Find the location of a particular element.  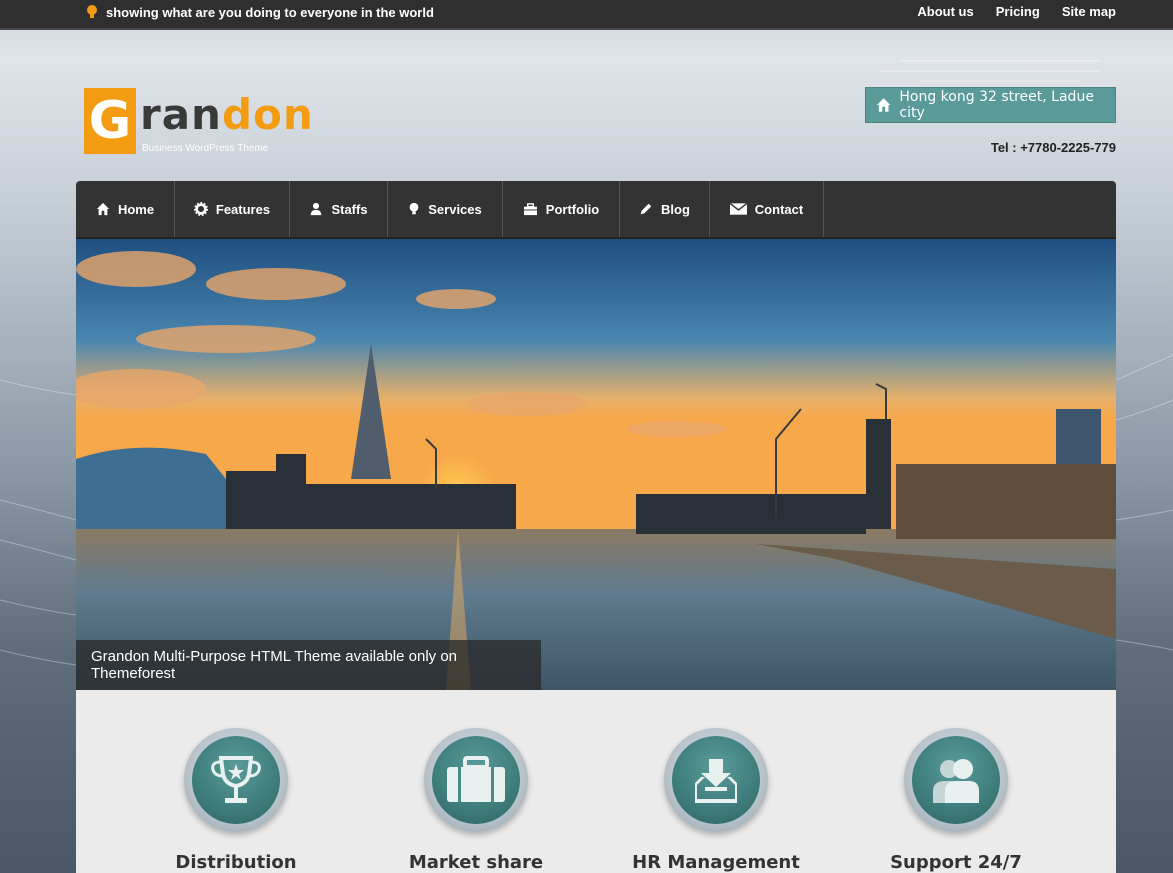

nav-item-services: Services is located at coordinates (445, 209).